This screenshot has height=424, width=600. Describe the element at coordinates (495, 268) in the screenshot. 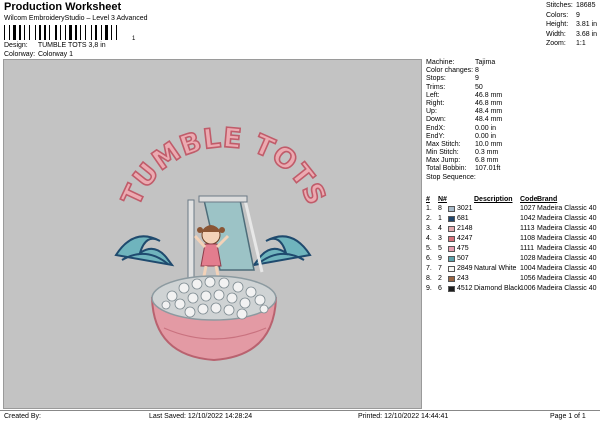

I see `cell-desc: Natural White` at that location.